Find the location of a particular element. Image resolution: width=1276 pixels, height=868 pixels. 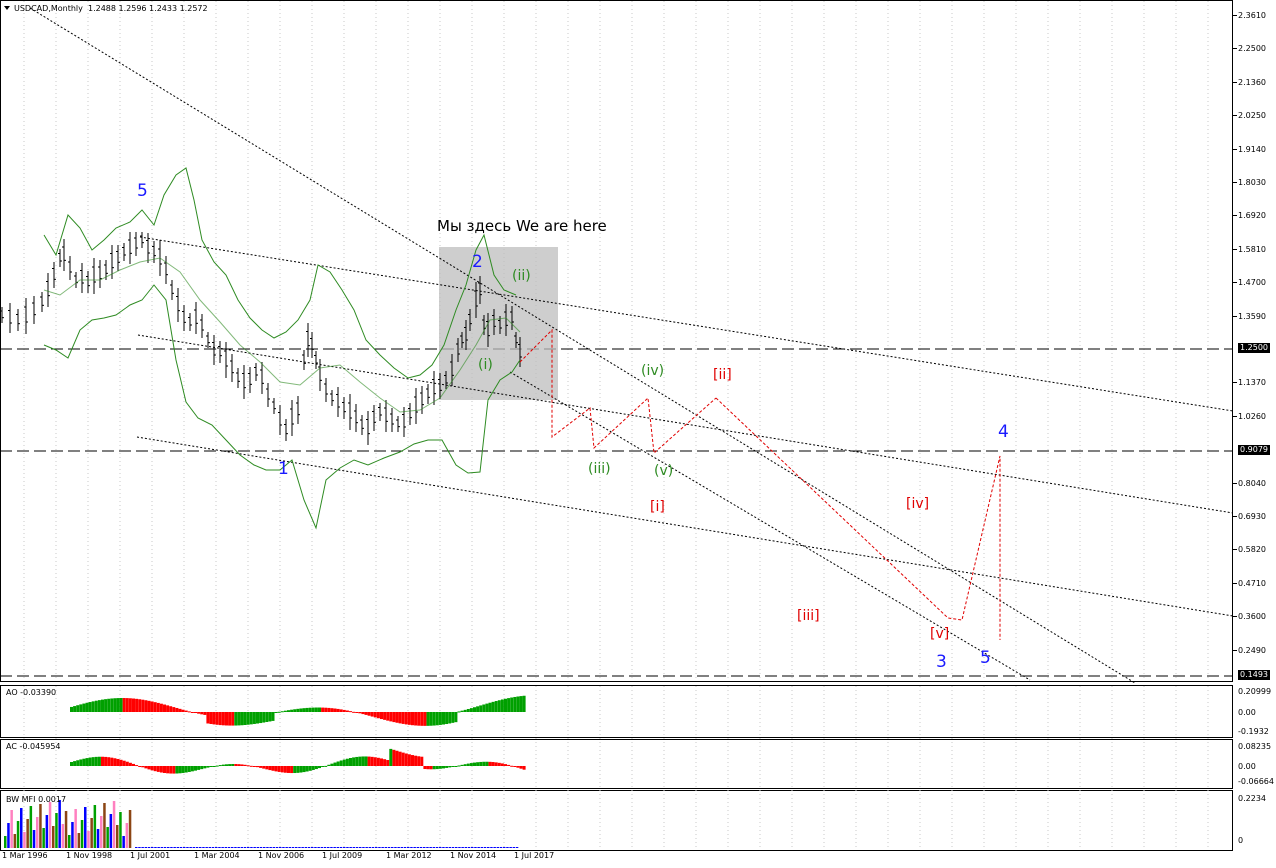

wave-label: 1 is located at coordinates (283, 469).